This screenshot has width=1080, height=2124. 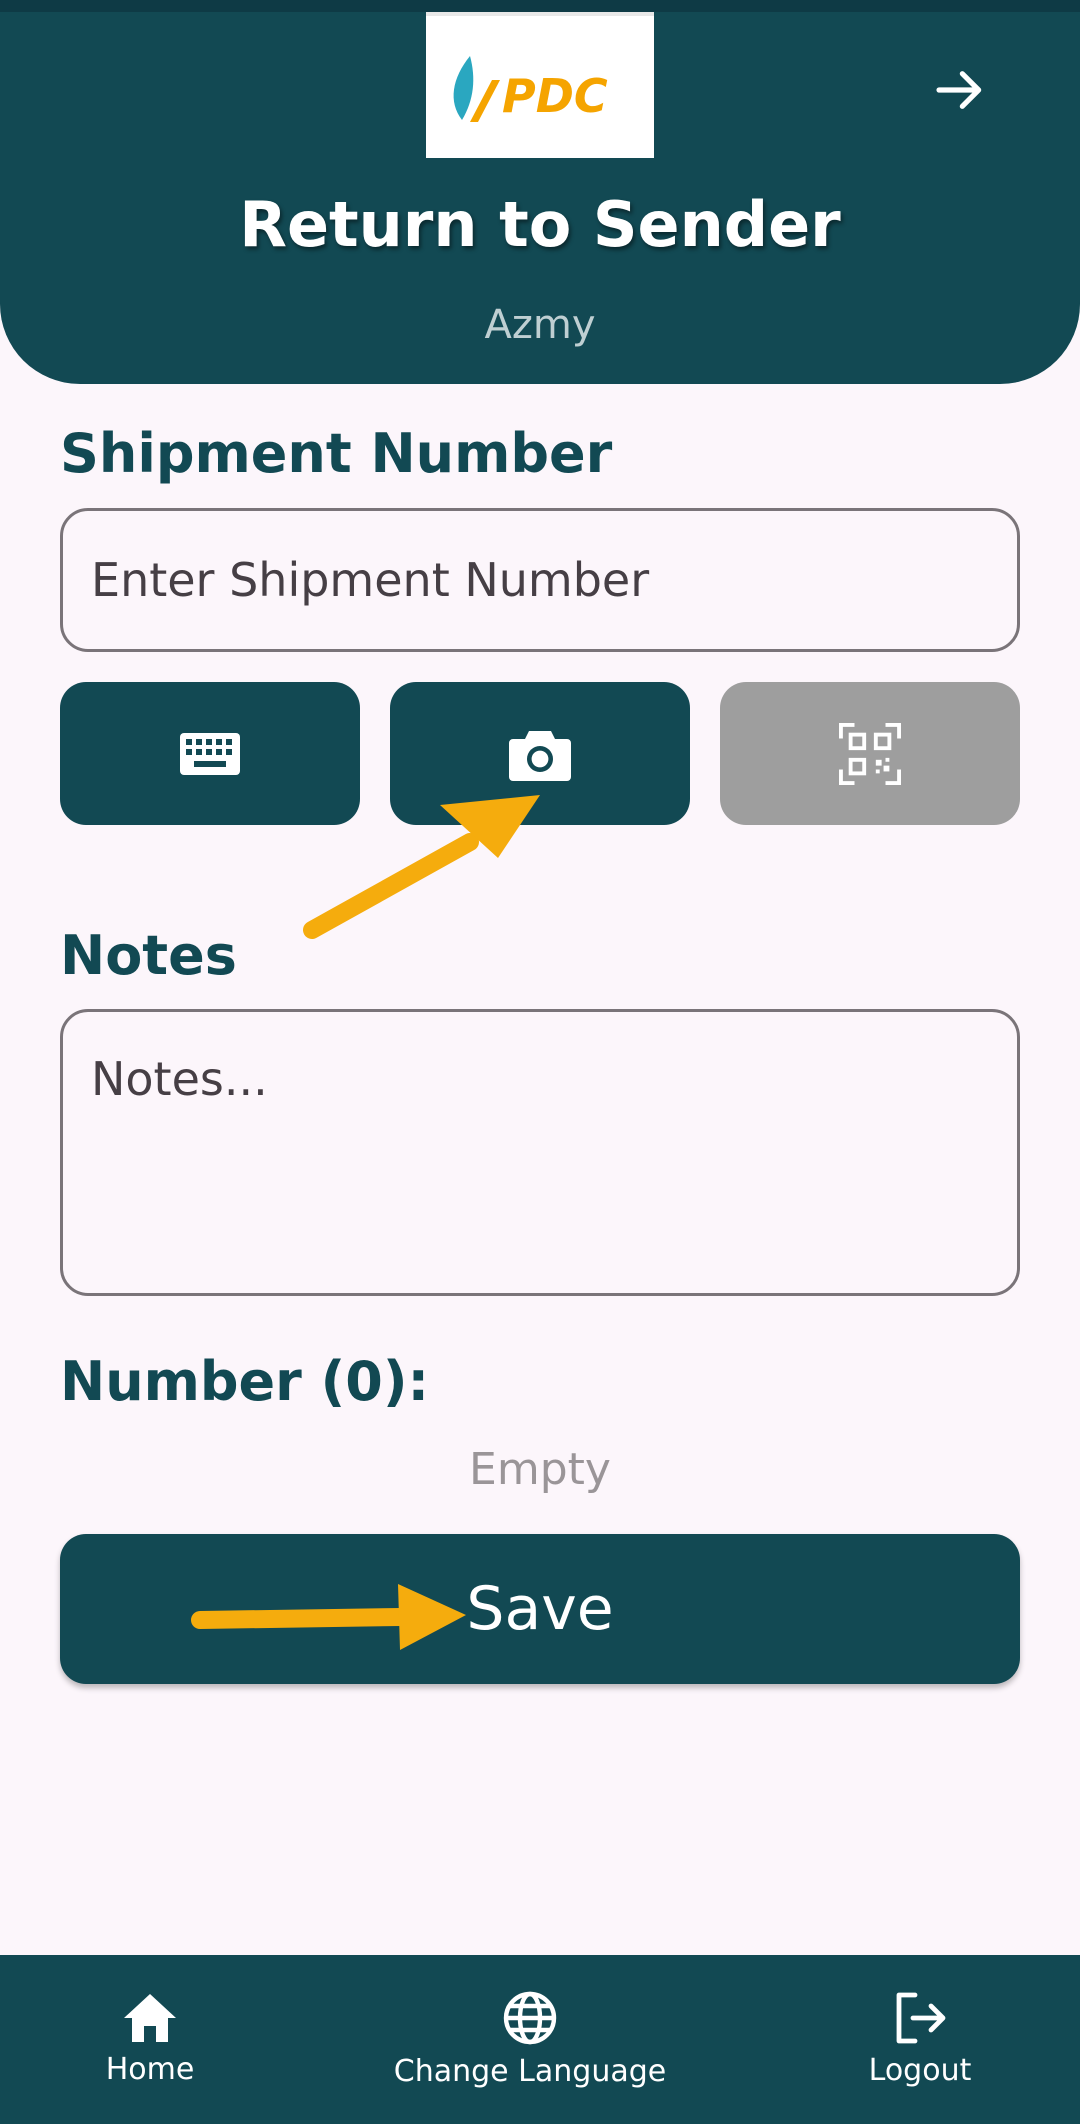 What do you see at coordinates (920, 2070) in the screenshot?
I see `nav-logout-label: Logout` at bounding box center [920, 2070].